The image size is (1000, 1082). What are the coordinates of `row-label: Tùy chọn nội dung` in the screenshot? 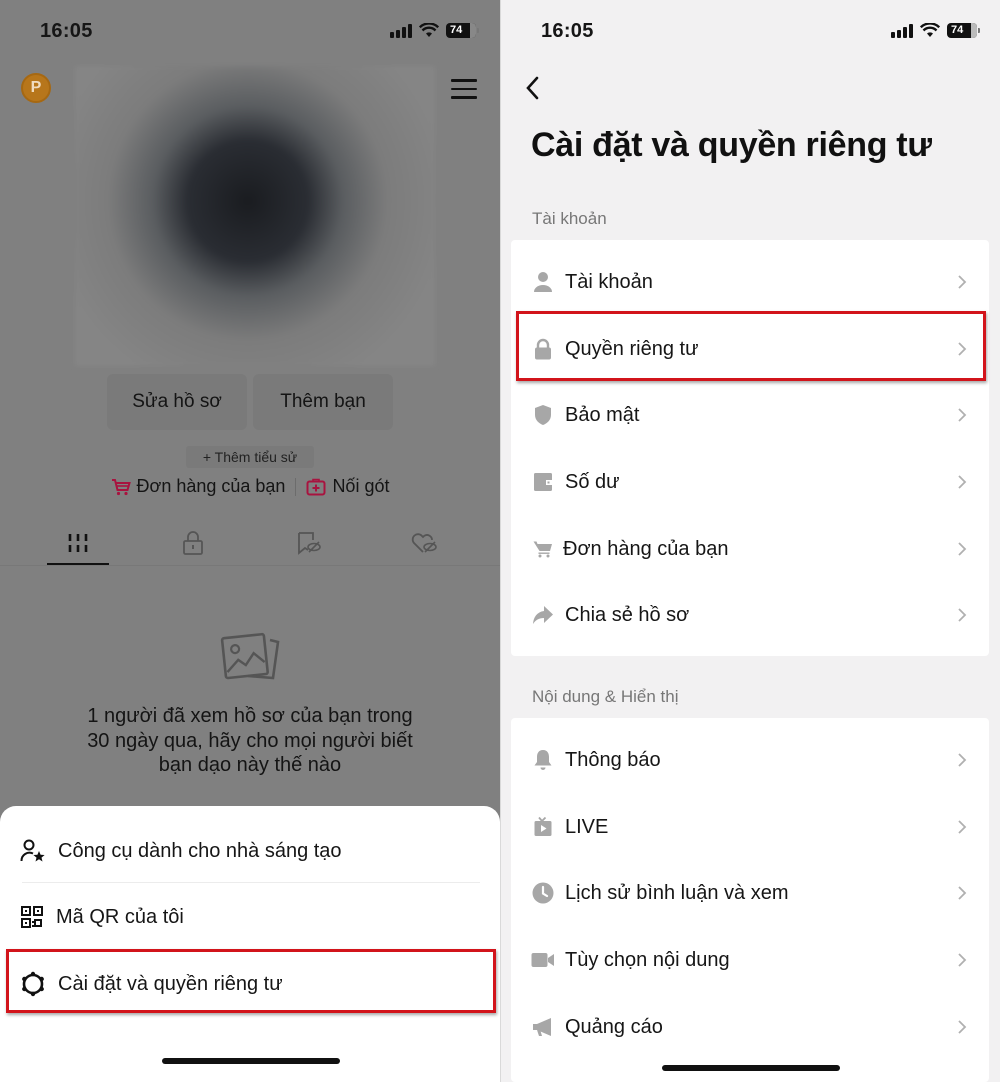 It's located at (647, 959).